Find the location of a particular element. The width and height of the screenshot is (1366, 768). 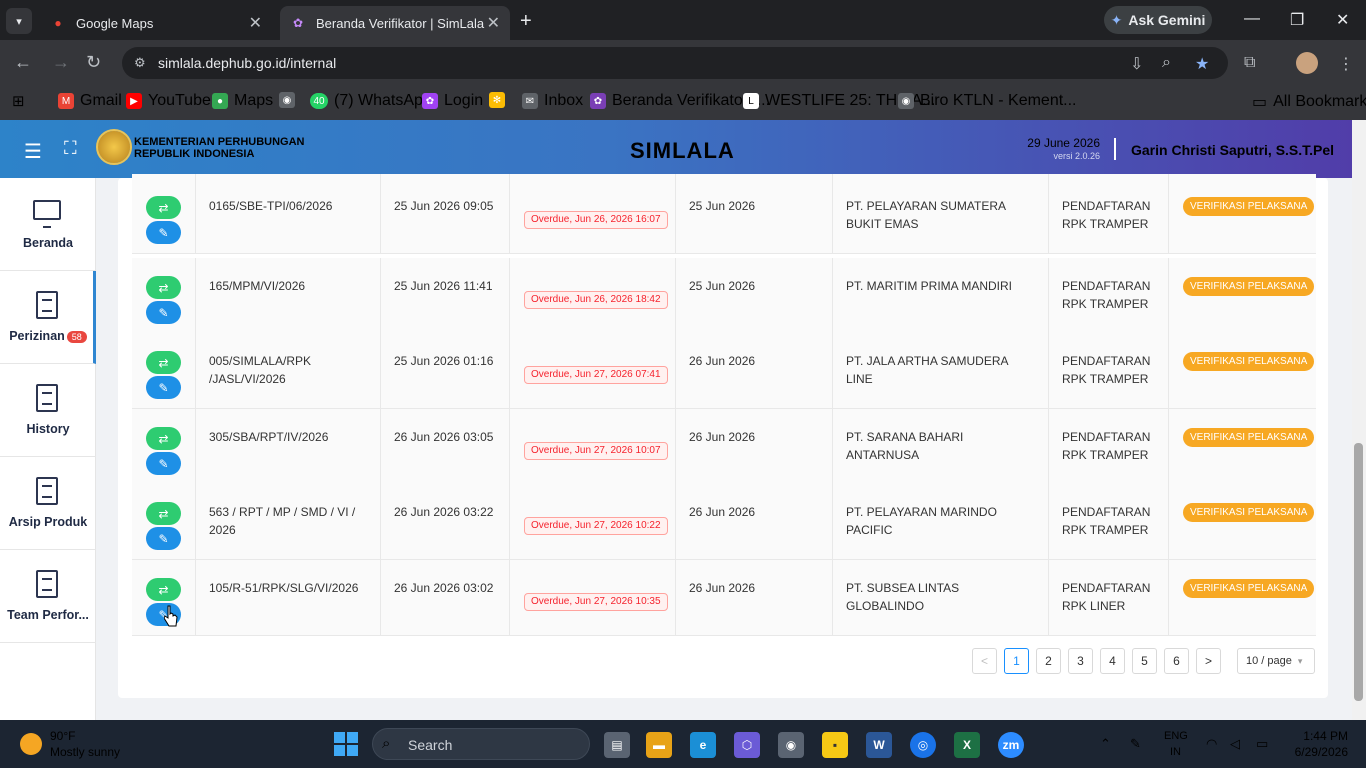

chrome-icon: ◎ is located at coordinates (923, 745).